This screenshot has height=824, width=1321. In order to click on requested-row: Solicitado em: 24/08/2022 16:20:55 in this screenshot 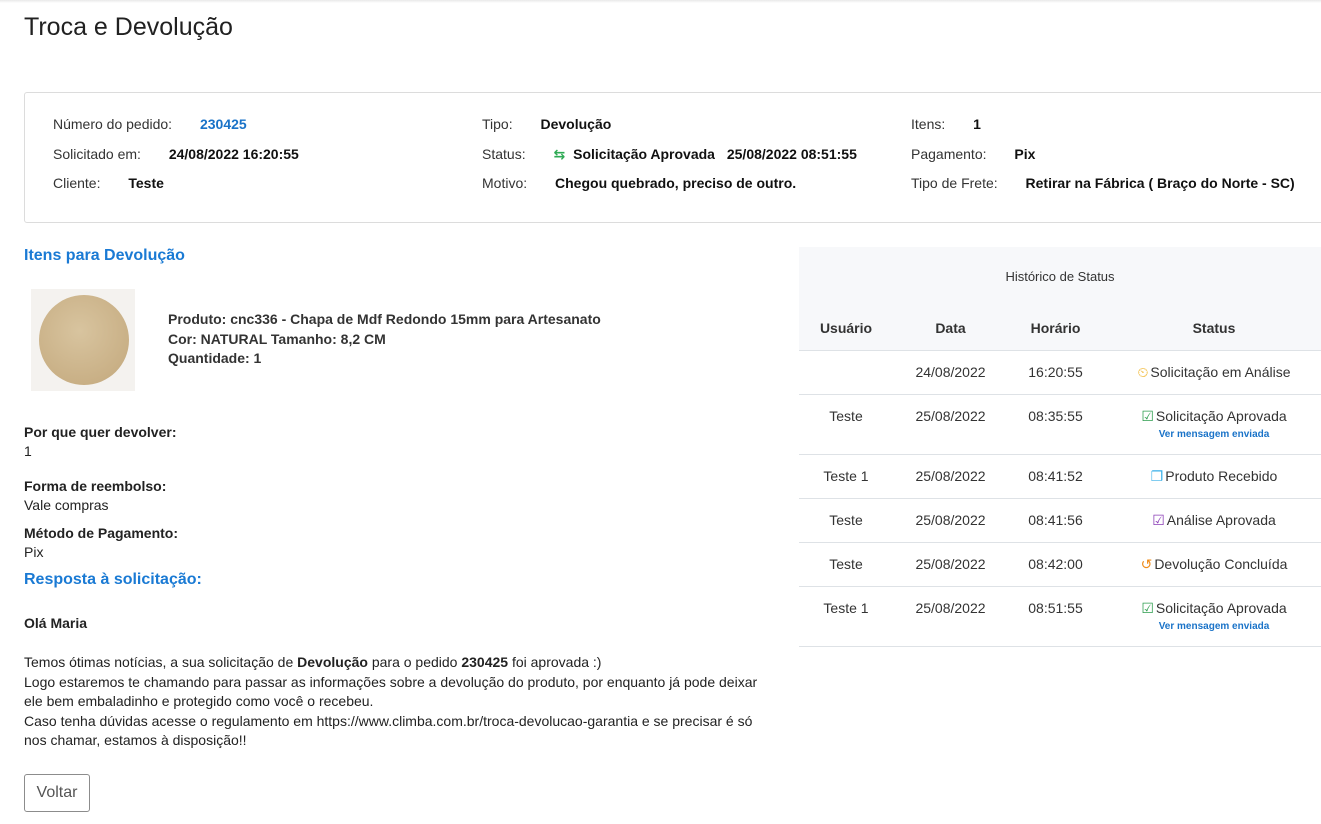, I will do `click(176, 154)`.